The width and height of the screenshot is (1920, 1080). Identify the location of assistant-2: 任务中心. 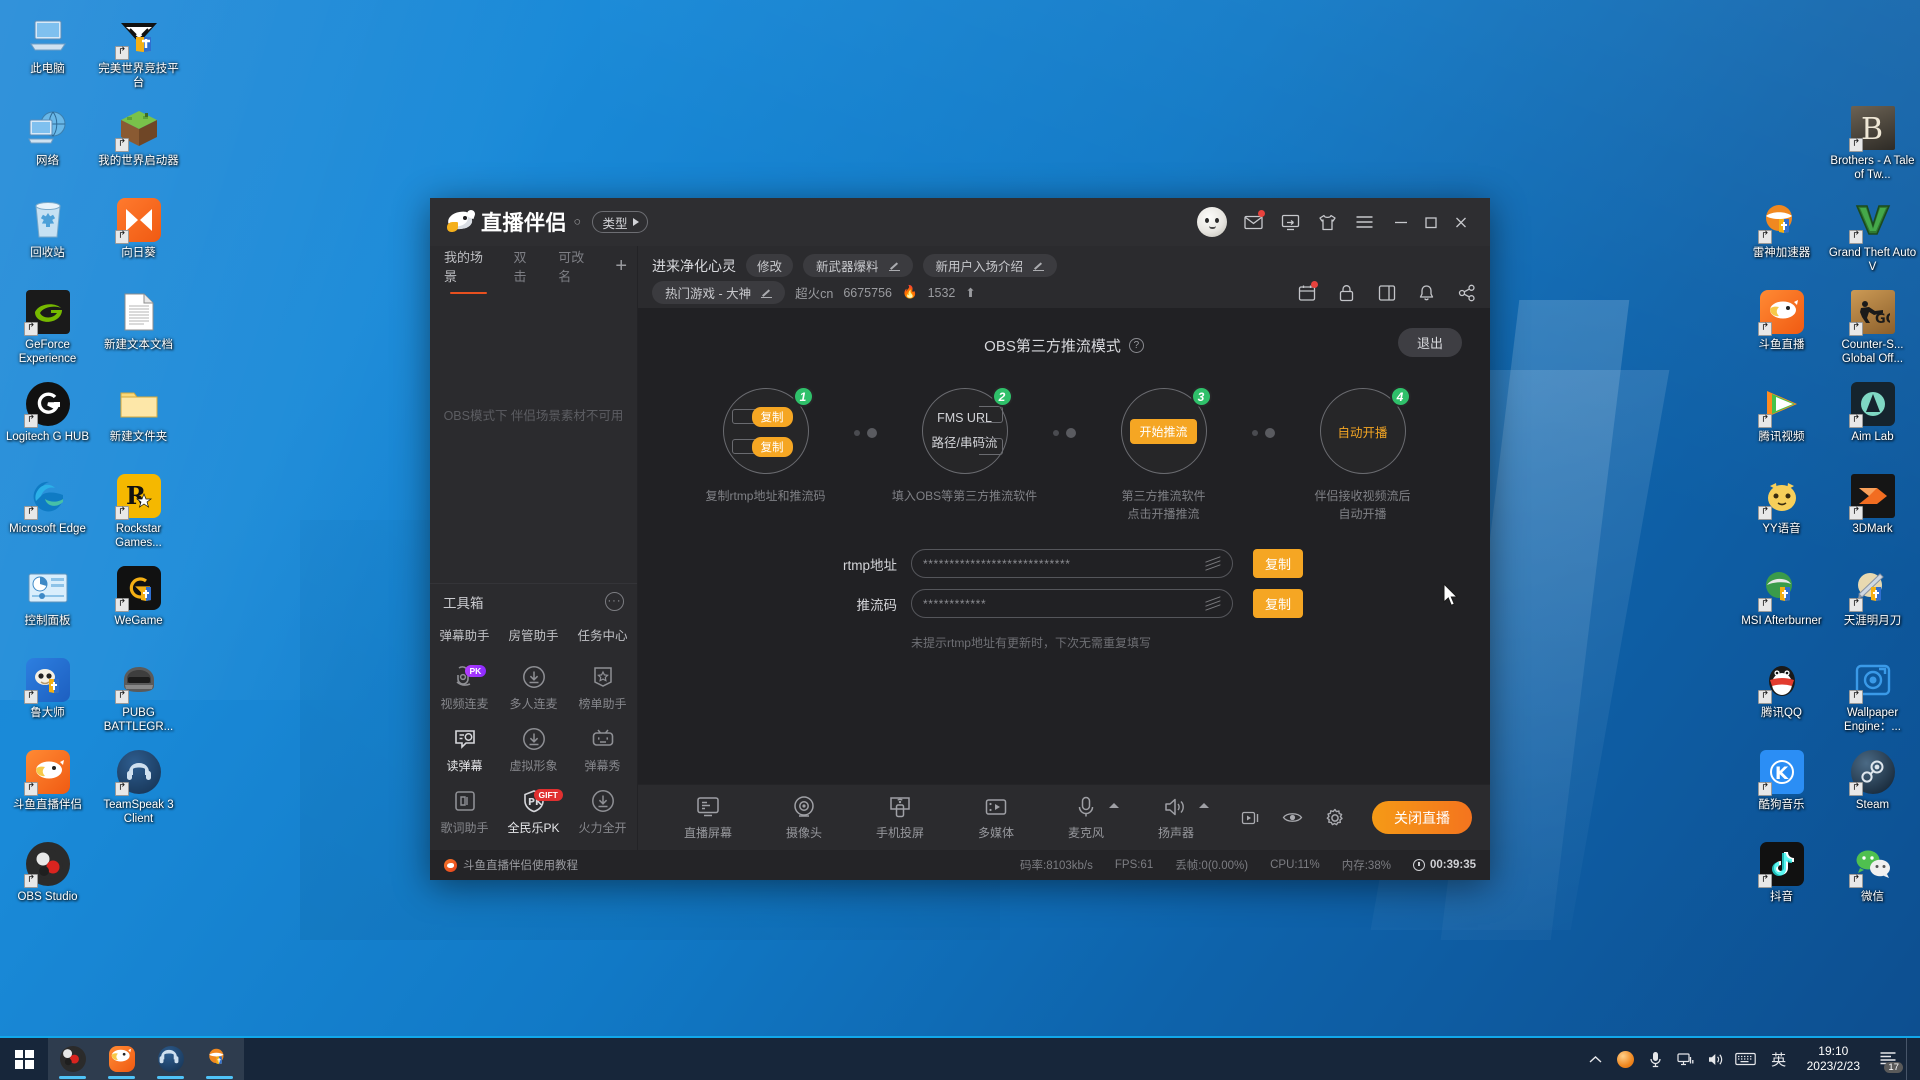
(602, 634).